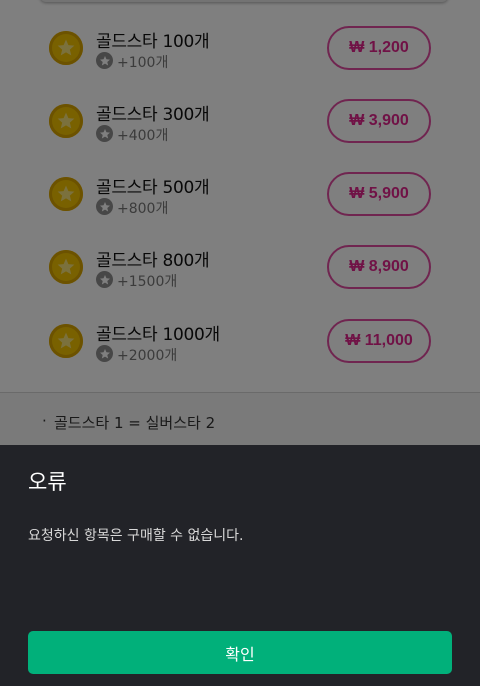 The height and width of the screenshot is (686, 480). Describe the element at coordinates (240, 652) in the screenshot. I see `confirm-button: 확인` at that location.